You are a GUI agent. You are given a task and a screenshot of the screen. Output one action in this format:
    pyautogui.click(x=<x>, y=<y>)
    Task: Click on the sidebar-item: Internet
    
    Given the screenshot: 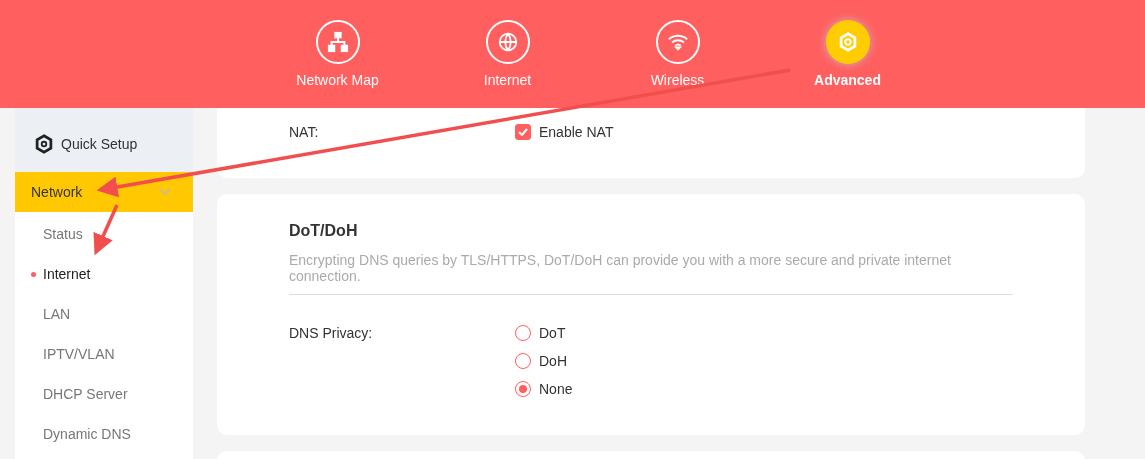 What is the action you would take?
    pyautogui.click(x=104, y=274)
    